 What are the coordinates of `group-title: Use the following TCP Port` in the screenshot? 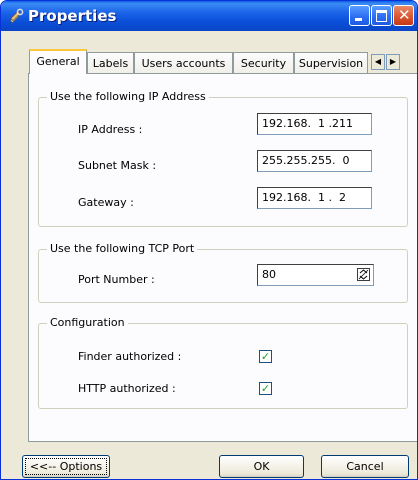 It's located at (122, 249).